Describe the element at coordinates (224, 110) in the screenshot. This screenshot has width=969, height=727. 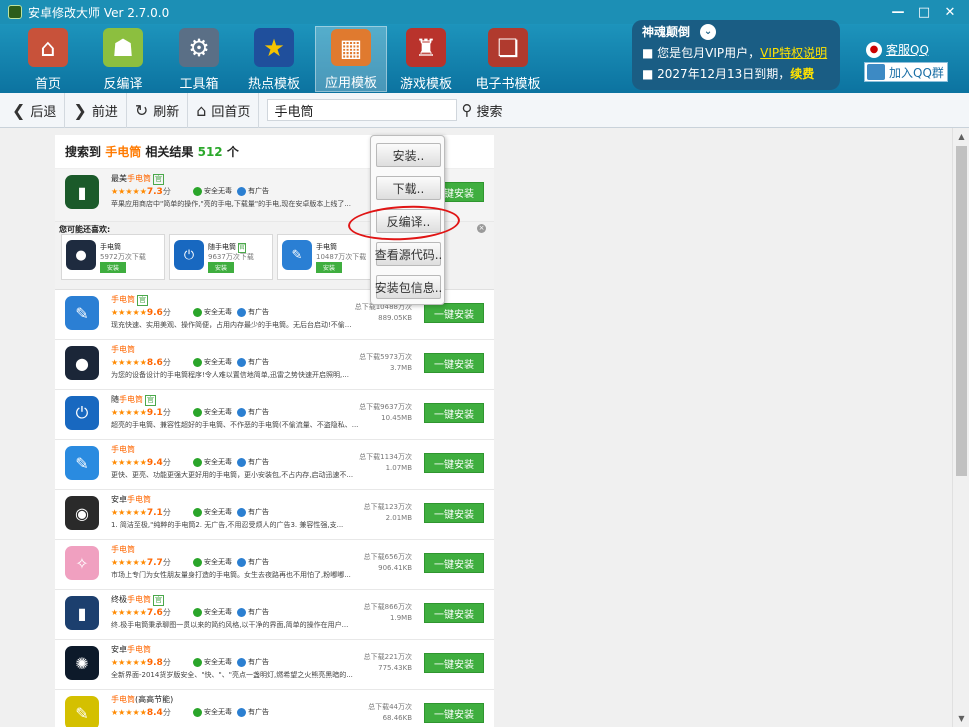
I see `home-button: ⌂ 回首页` at that location.